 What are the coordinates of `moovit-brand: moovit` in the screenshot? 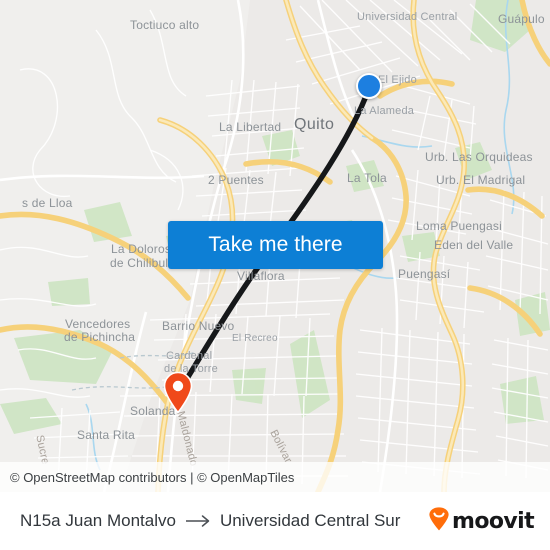 It's located at (481, 521).